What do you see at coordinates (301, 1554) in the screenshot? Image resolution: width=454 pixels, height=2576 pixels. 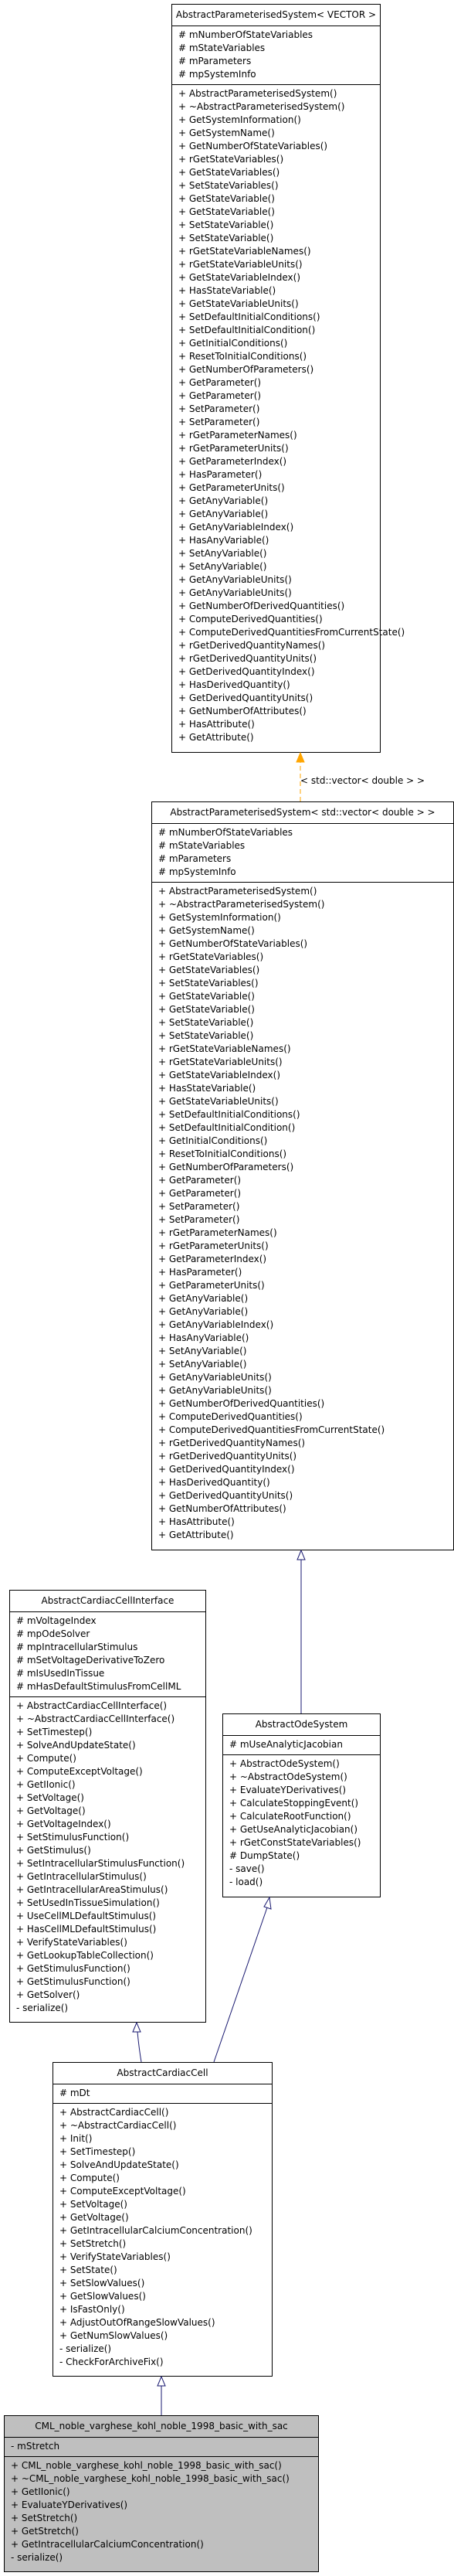 I see `ode-to-aps-arrowhead-icon` at bounding box center [301, 1554].